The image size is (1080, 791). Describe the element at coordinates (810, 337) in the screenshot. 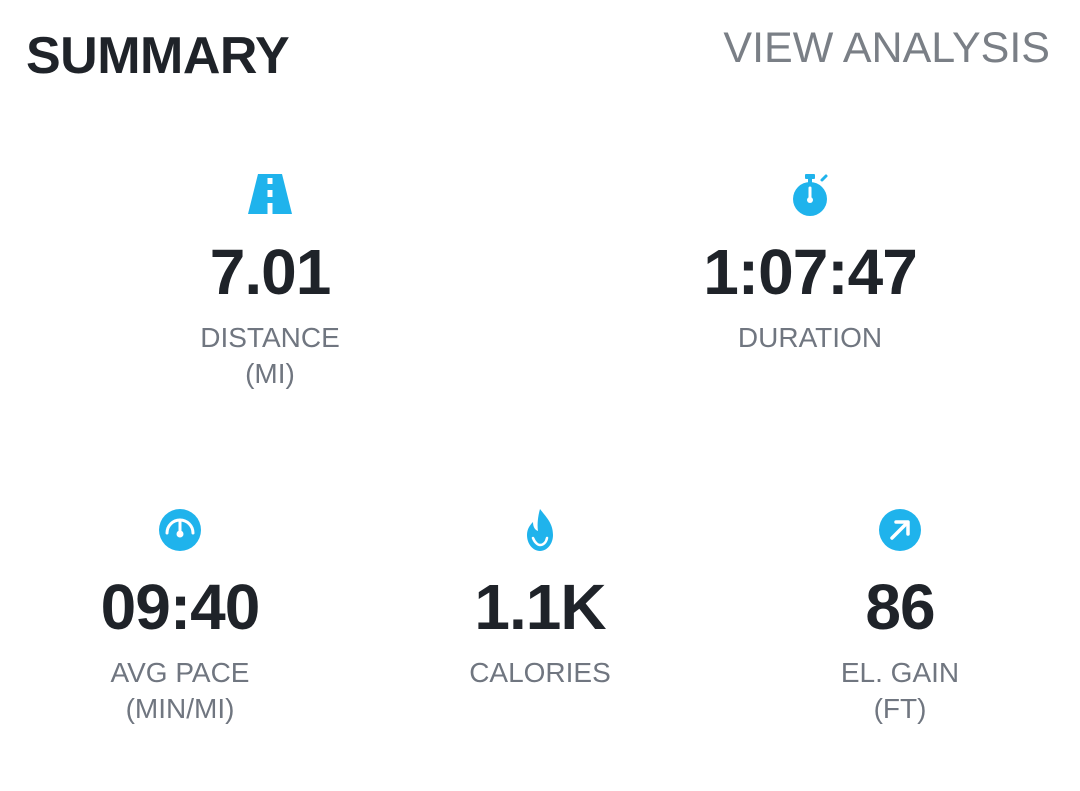

I see `duration-label: DURATION` at that location.